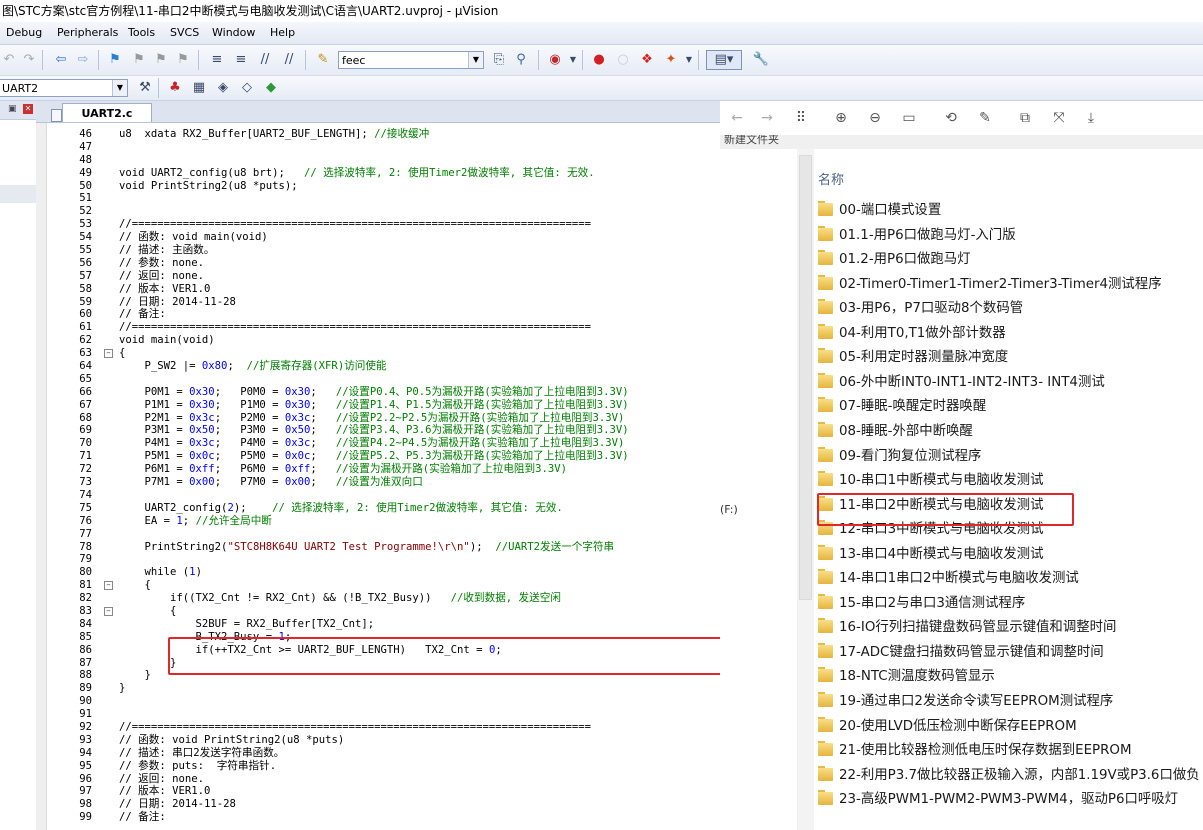 The image size is (1203, 830). I want to click on code-line: 56 // 参数: none., so click(383, 263).